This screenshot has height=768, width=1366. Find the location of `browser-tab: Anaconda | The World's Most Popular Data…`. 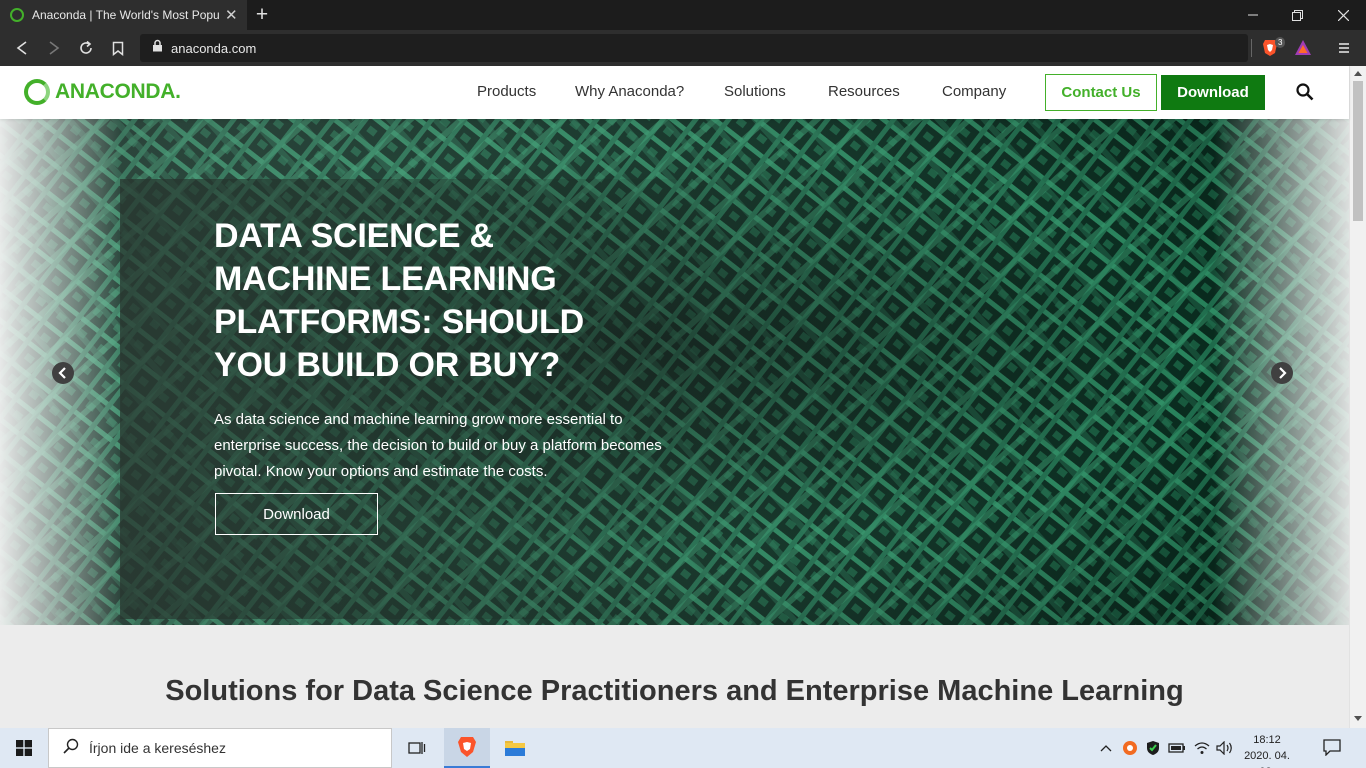

browser-tab: Anaconda | The World's Most Popular Data… is located at coordinates (123, 15).